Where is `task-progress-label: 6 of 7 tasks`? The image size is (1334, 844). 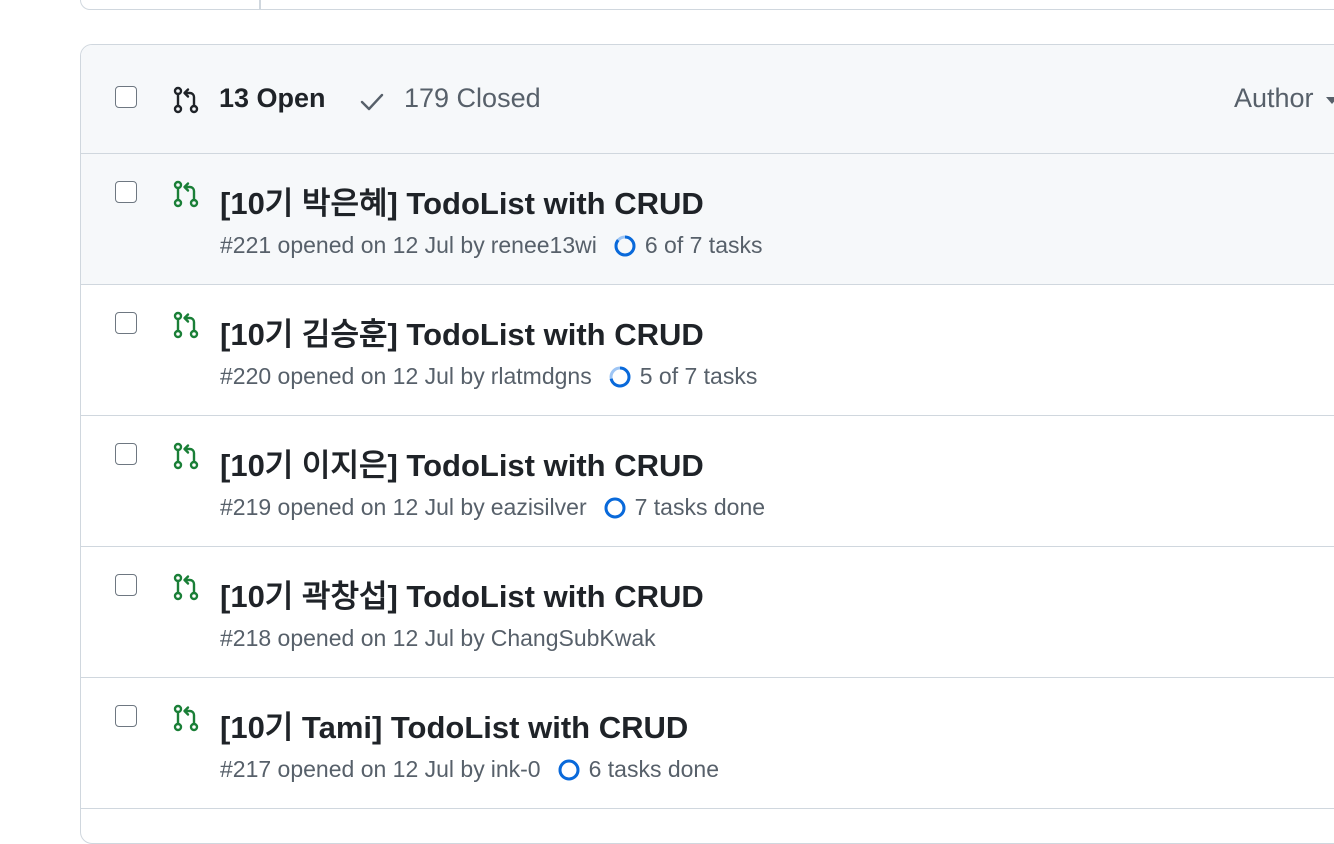 task-progress-label: 6 of 7 tasks is located at coordinates (703, 245).